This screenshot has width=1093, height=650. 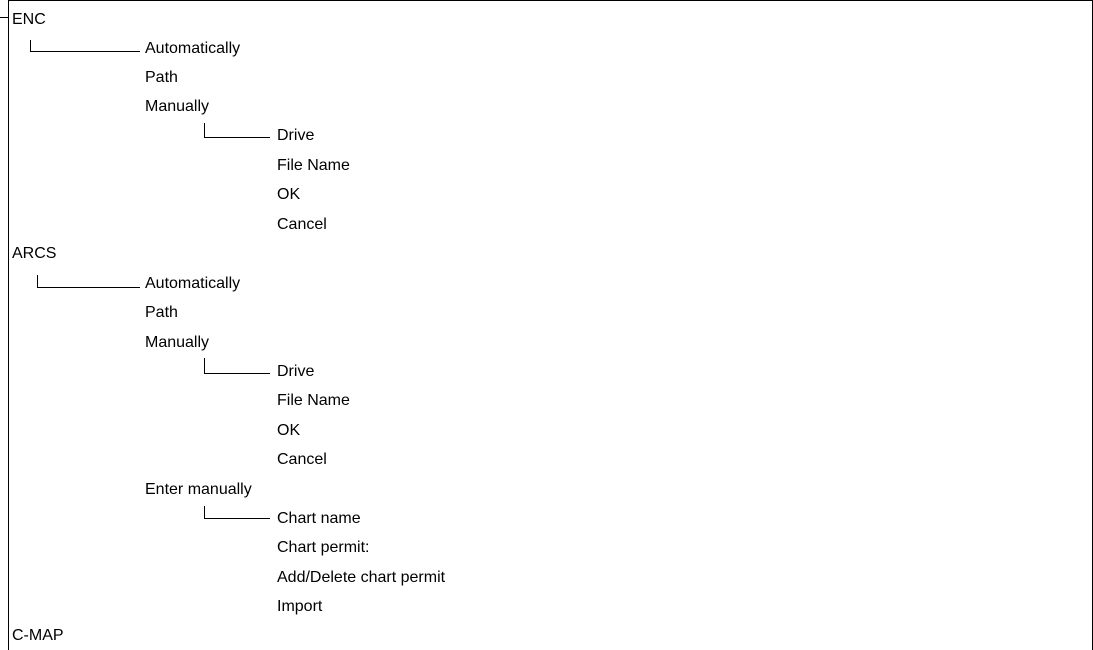 I want to click on enc-file-name: File Name, so click(x=313, y=165).